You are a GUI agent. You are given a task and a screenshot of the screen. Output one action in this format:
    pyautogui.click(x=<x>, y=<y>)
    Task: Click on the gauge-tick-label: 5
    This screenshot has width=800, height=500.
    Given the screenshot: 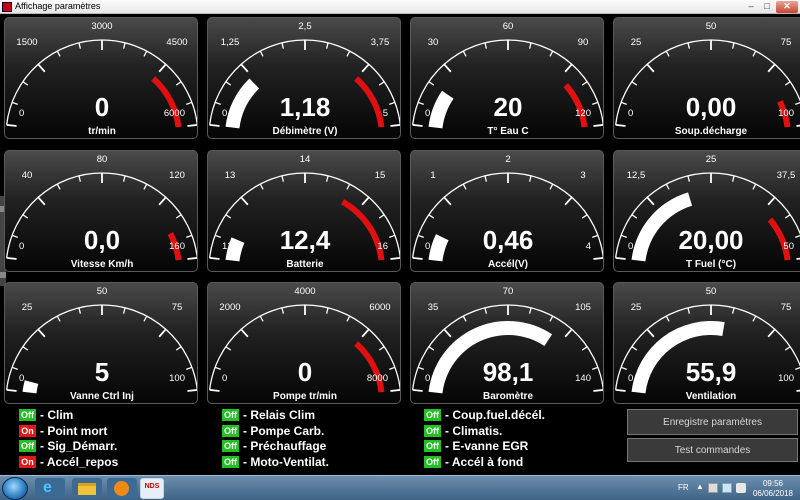 What is the action you would take?
    pyautogui.click(x=385, y=113)
    